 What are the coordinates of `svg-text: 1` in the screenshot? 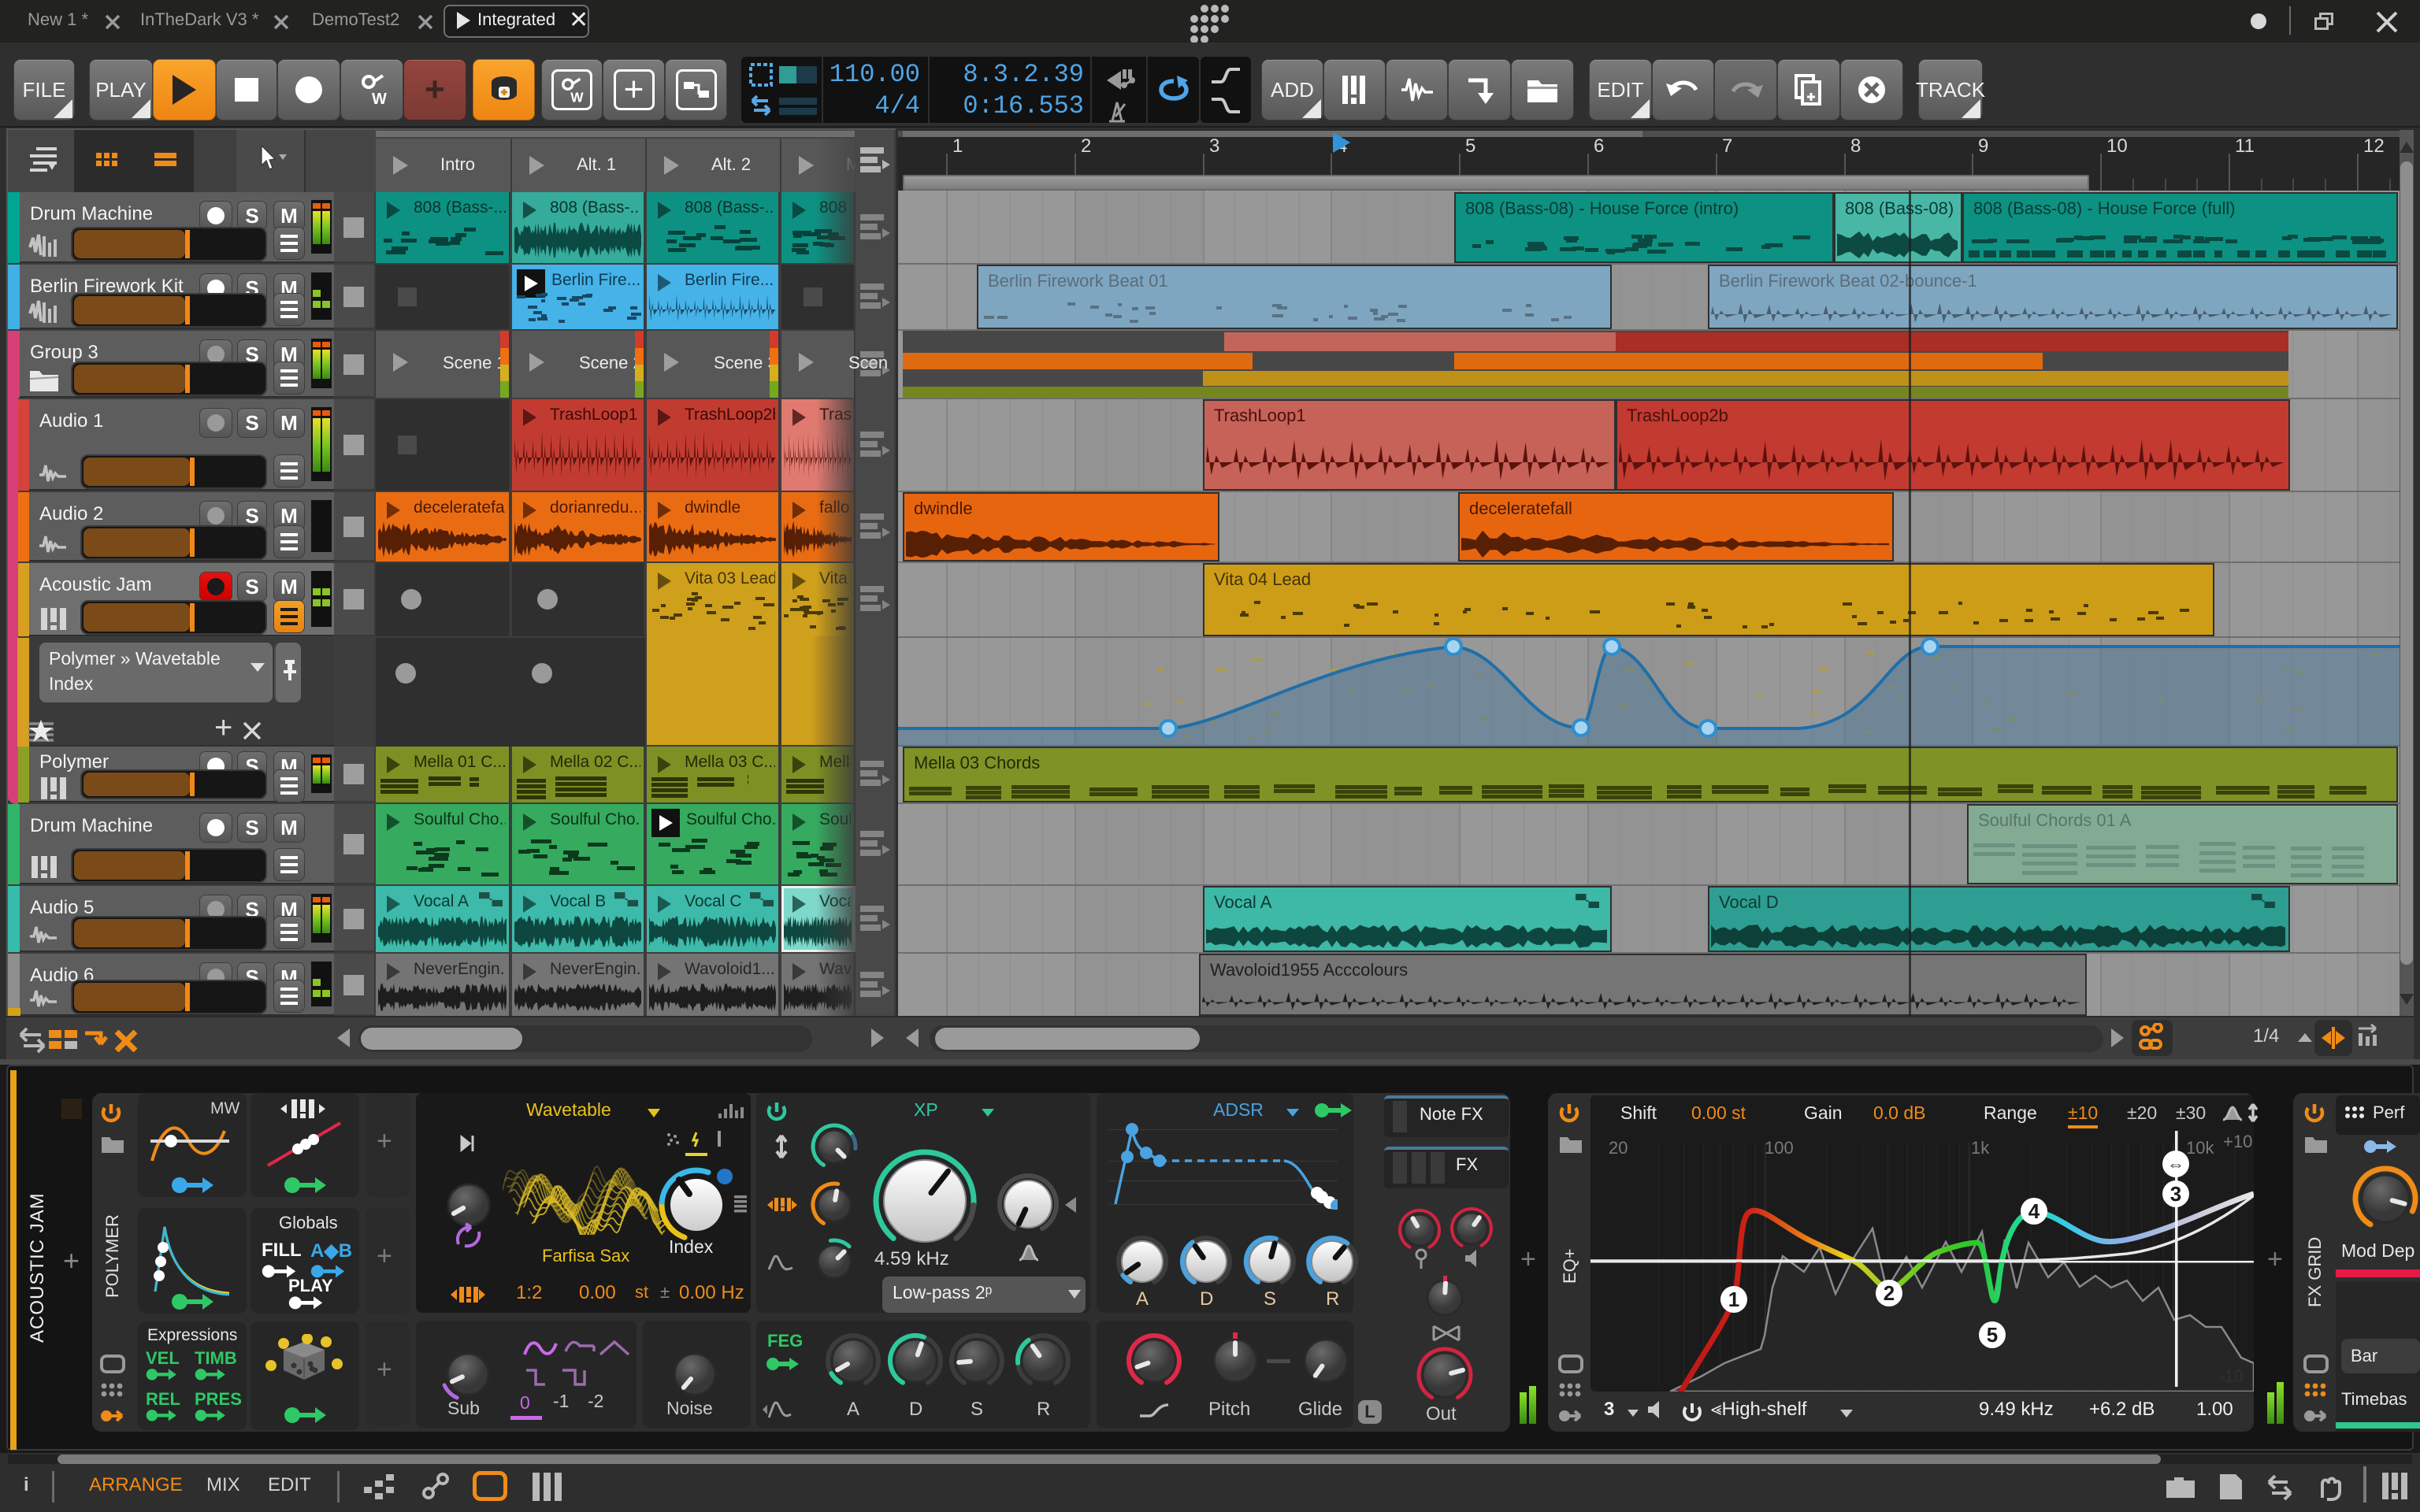 It's located at (1733, 1299).